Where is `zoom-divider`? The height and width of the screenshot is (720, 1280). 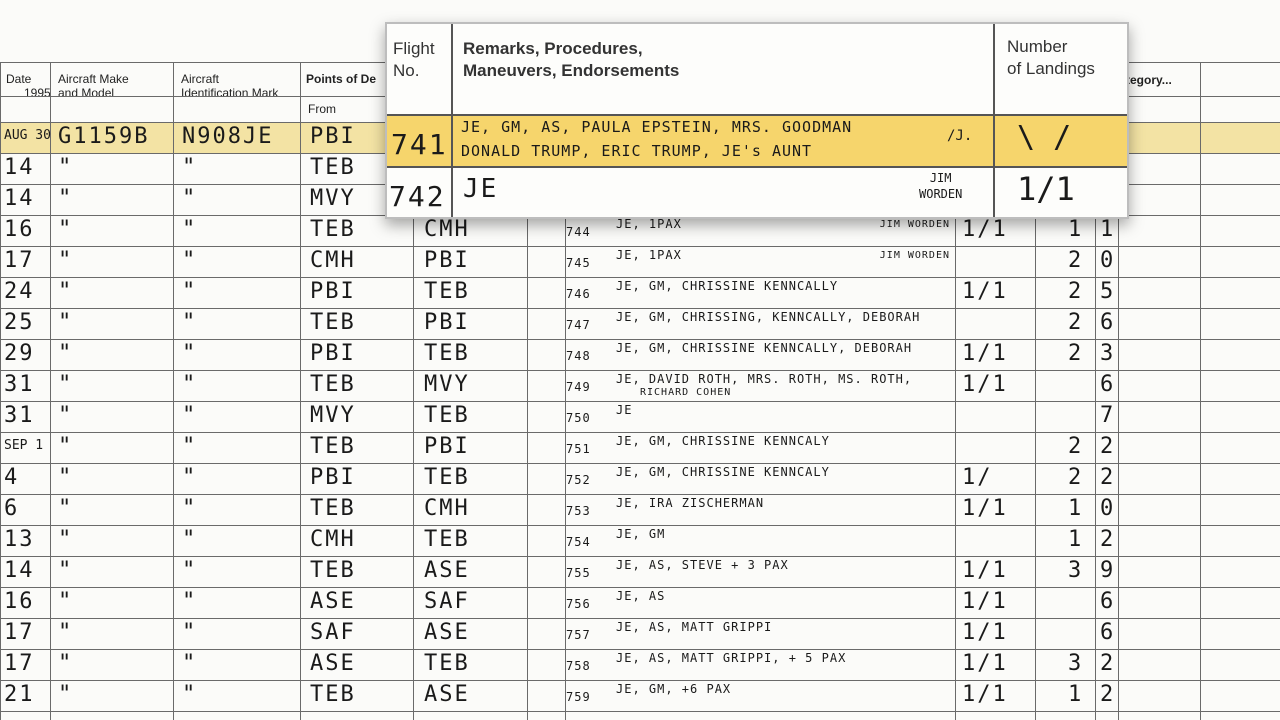
zoom-divider is located at coordinates (994, 120).